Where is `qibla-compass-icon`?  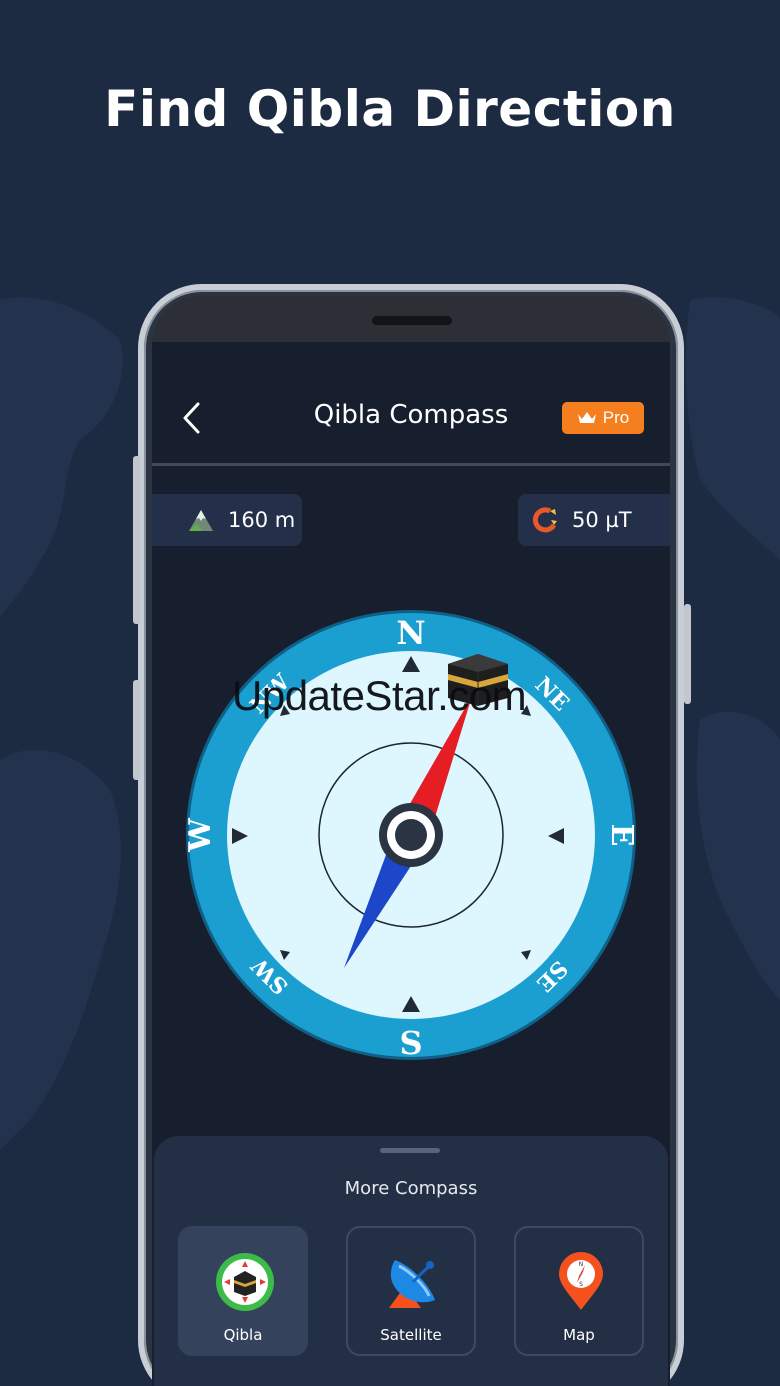
qibla-compass-icon is located at coordinates (245, 1282).